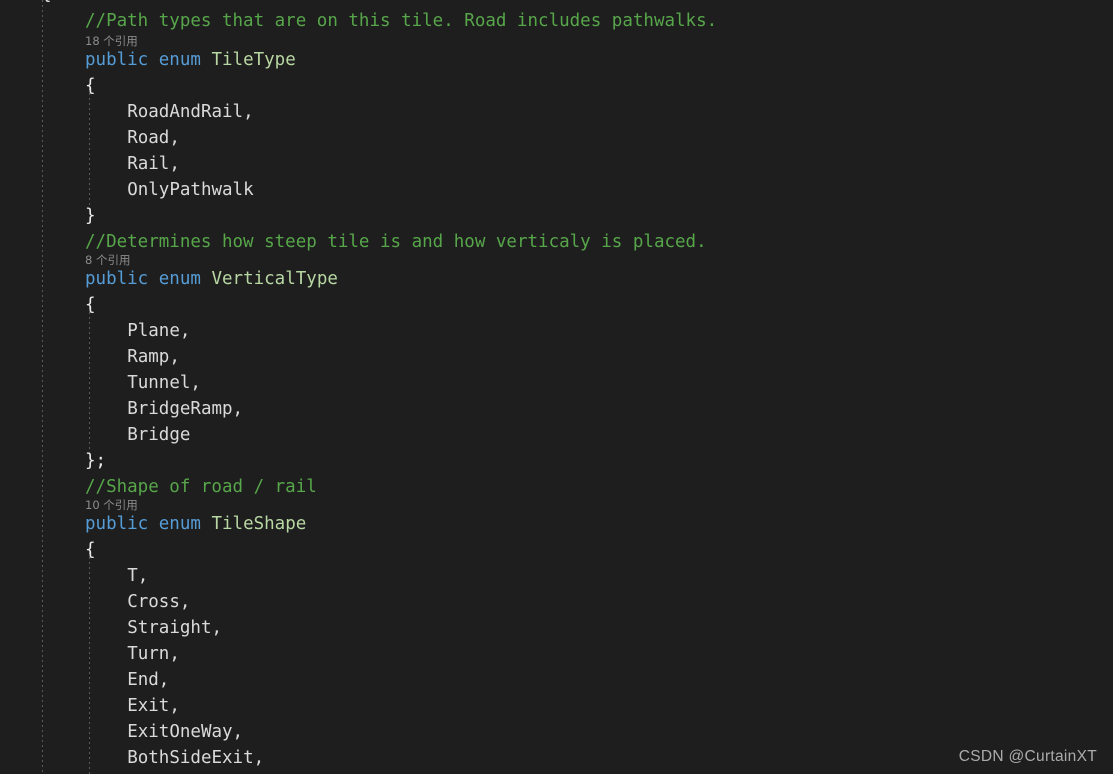 The width and height of the screenshot is (1113, 774). I want to click on code-token: //Shape of road / rail, so click(201, 487).